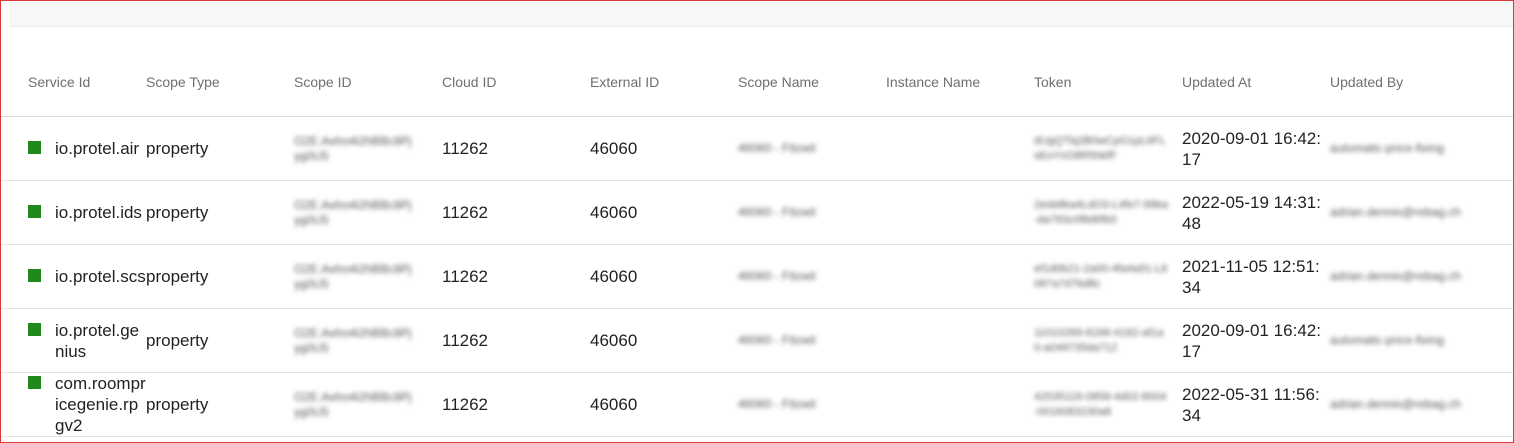  Describe the element at coordinates (1101, 276) in the screenshot. I see `token: ef1d0b21-2a00-4fa4a91-L6087a7d7bd8c` at that location.